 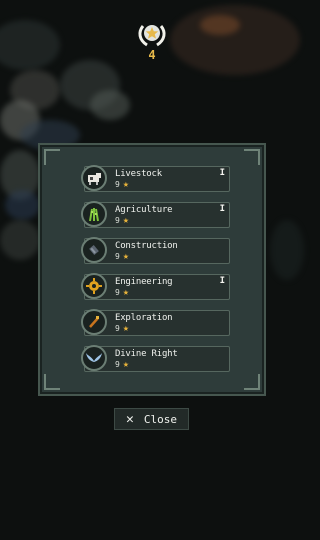 What do you see at coordinates (146, 246) in the screenshot?
I see `tree-name: Construction` at bounding box center [146, 246].